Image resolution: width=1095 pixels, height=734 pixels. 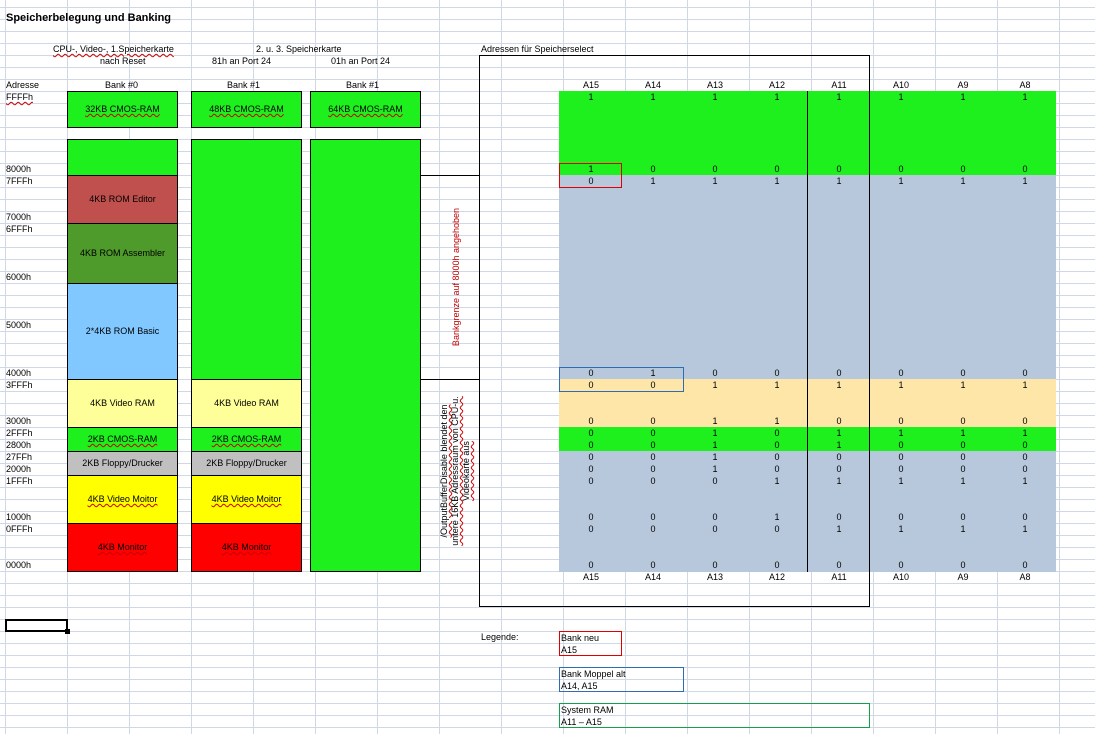 What do you see at coordinates (587, 710) in the screenshot?
I see `legend-system-ram-title: System RAM` at bounding box center [587, 710].